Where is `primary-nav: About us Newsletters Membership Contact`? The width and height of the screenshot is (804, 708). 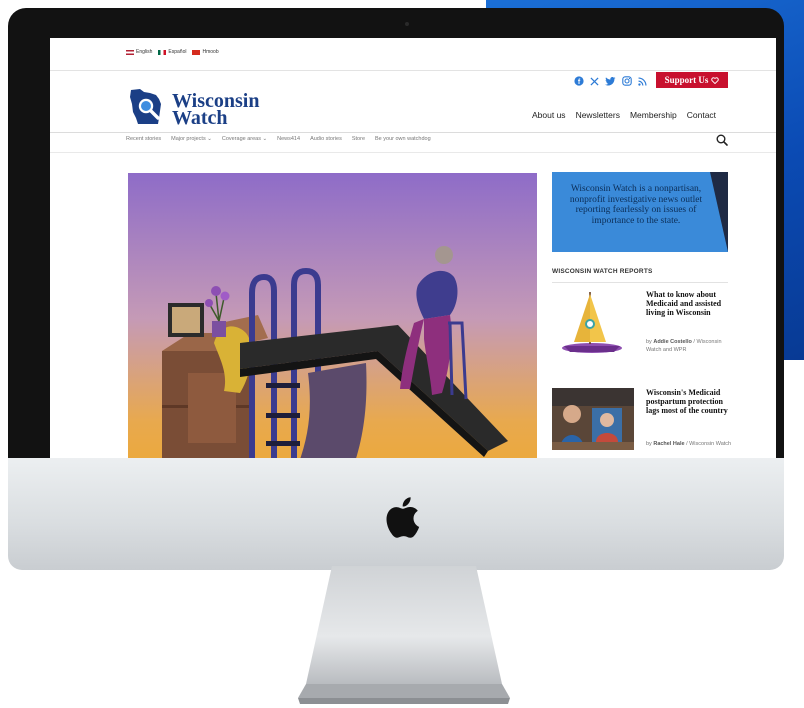 primary-nav: About us Newsletters Membership Contact is located at coordinates (624, 115).